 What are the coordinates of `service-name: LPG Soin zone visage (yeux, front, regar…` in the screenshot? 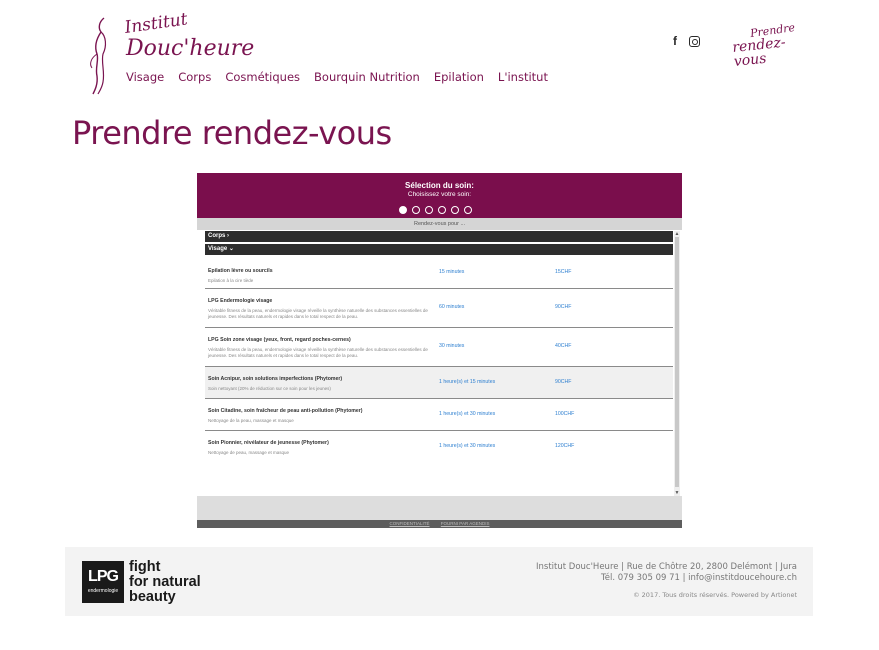 It's located at (279, 340).